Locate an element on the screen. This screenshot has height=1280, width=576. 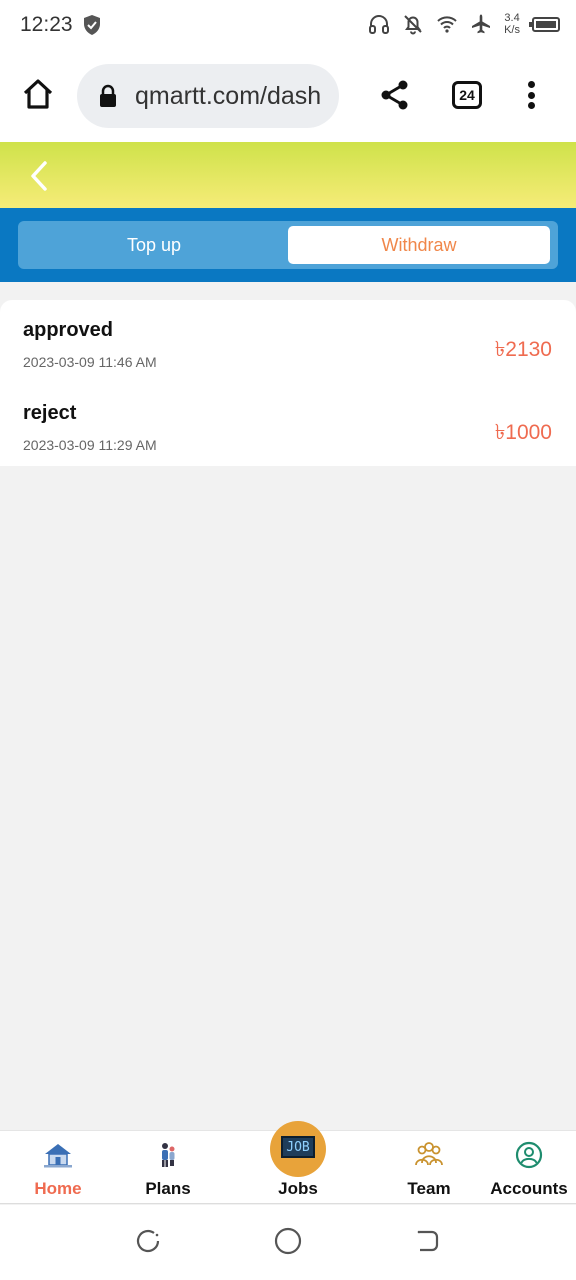
tab-withdraw: Withdraw is located at coordinates (419, 245).